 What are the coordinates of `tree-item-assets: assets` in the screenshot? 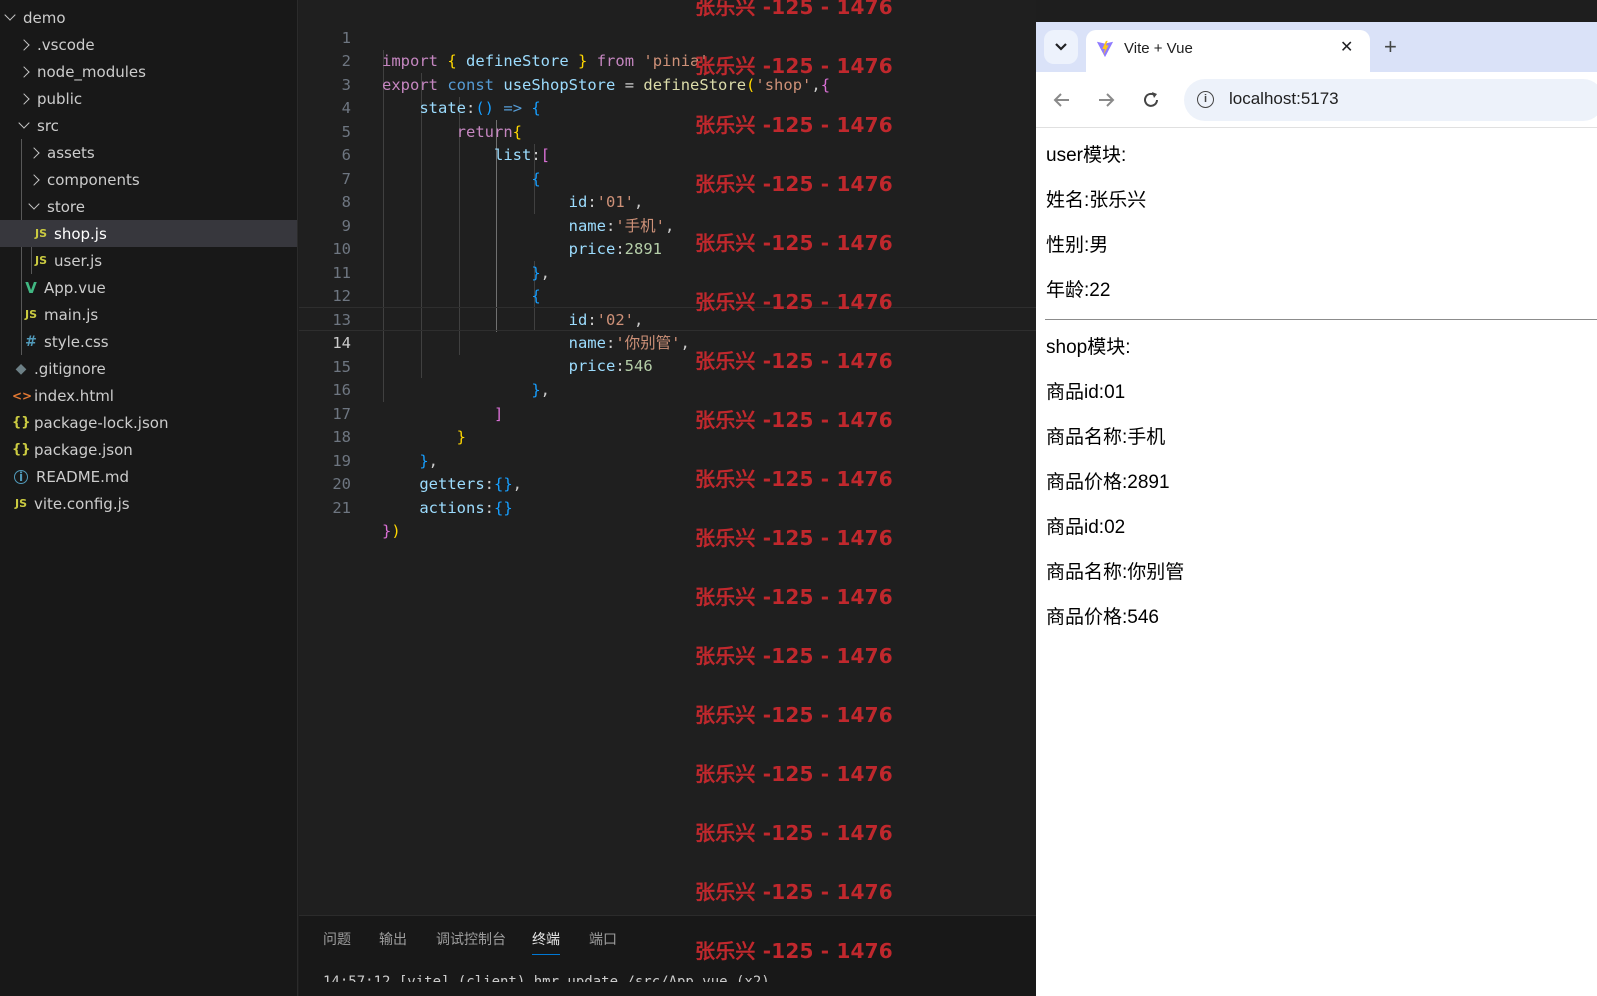 It's located at (148, 152).